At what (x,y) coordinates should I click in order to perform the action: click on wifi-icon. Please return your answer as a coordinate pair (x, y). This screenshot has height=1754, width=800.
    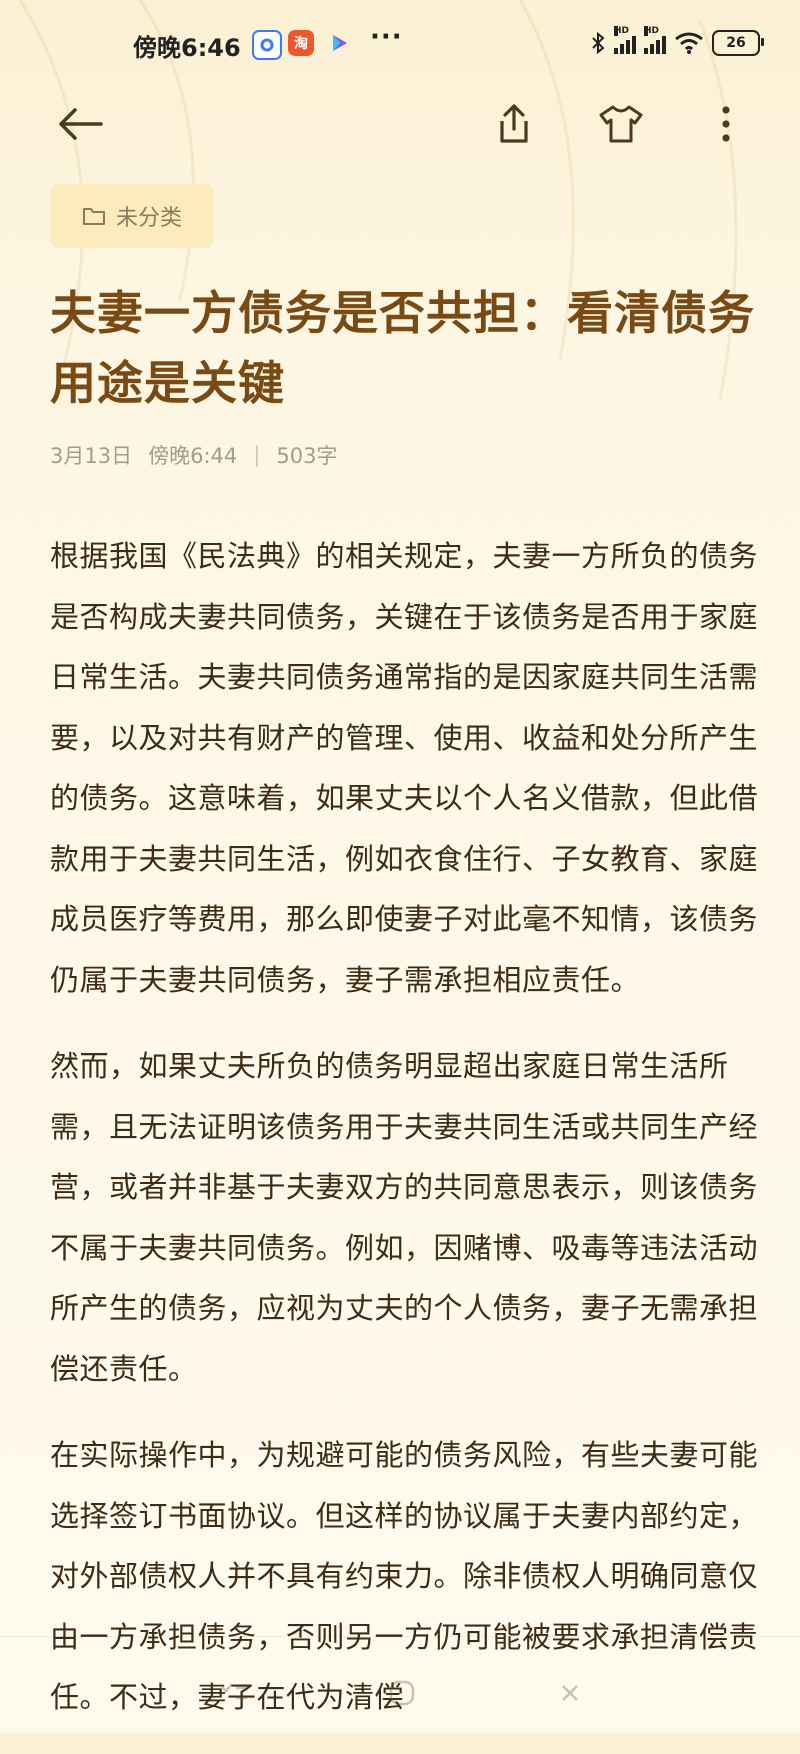
    Looking at the image, I should click on (689, 43).